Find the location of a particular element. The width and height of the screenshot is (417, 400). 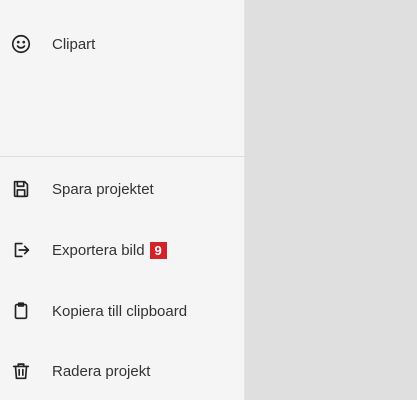

menu-item-label: Exportera bild 9 is located at coordinates (109, 250).